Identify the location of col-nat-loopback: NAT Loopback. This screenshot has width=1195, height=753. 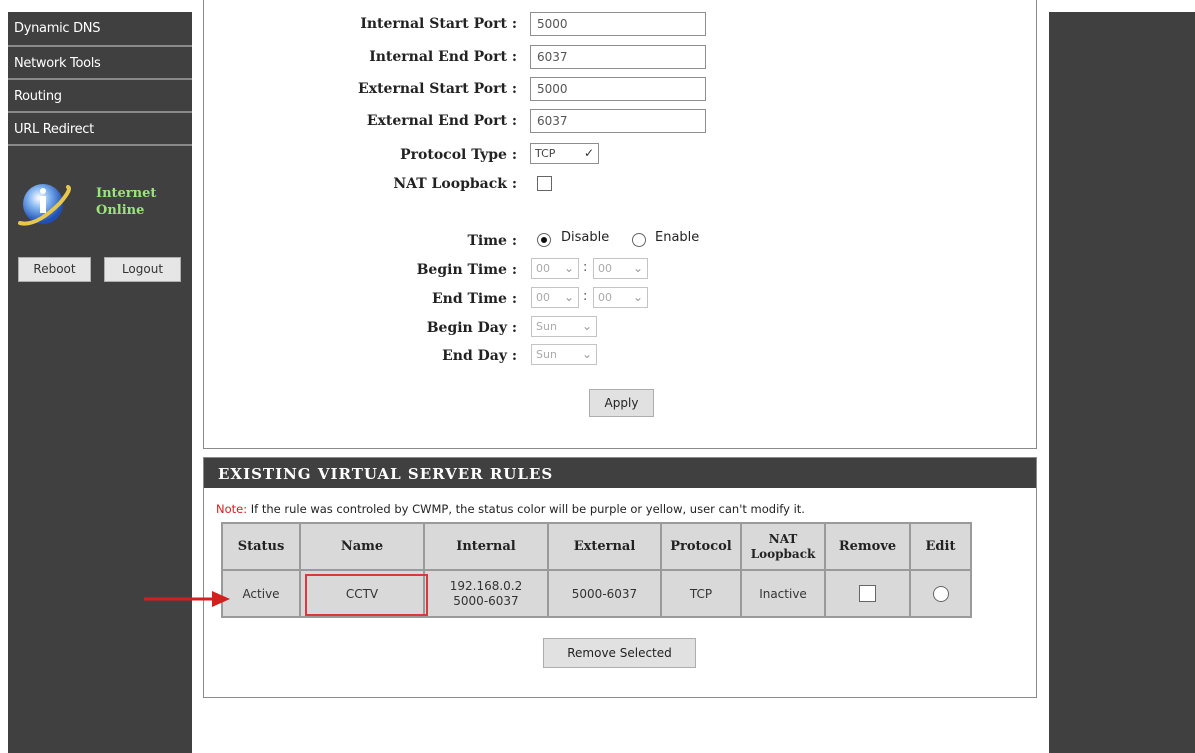
(783, 546).